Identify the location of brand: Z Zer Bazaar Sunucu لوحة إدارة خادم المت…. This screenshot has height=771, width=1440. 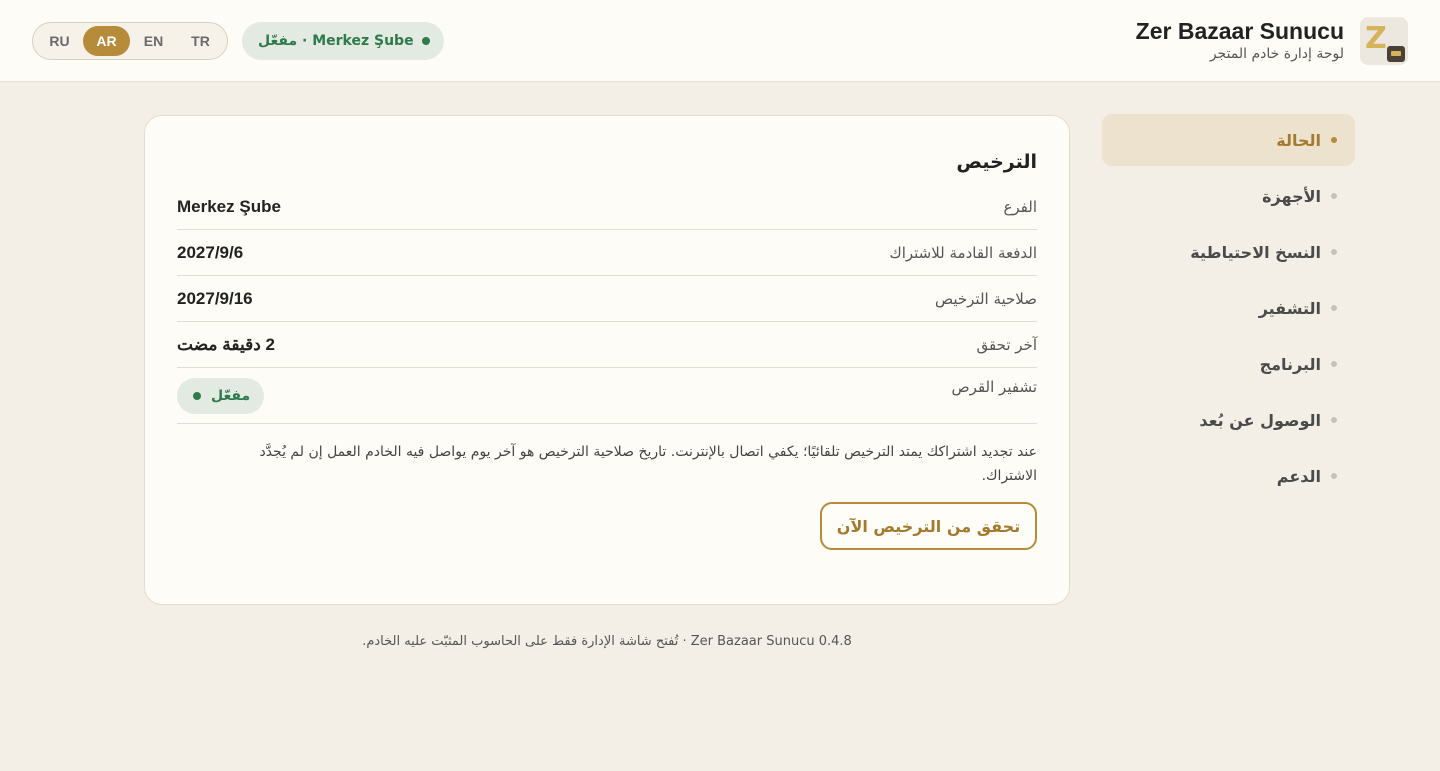
(1272, 41).